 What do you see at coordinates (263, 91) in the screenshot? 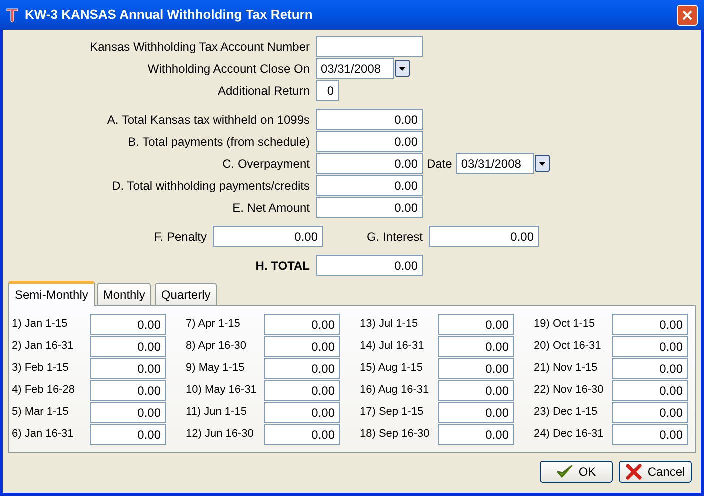
I see `field-label: Additional Return` at bounding box center [263, 91].